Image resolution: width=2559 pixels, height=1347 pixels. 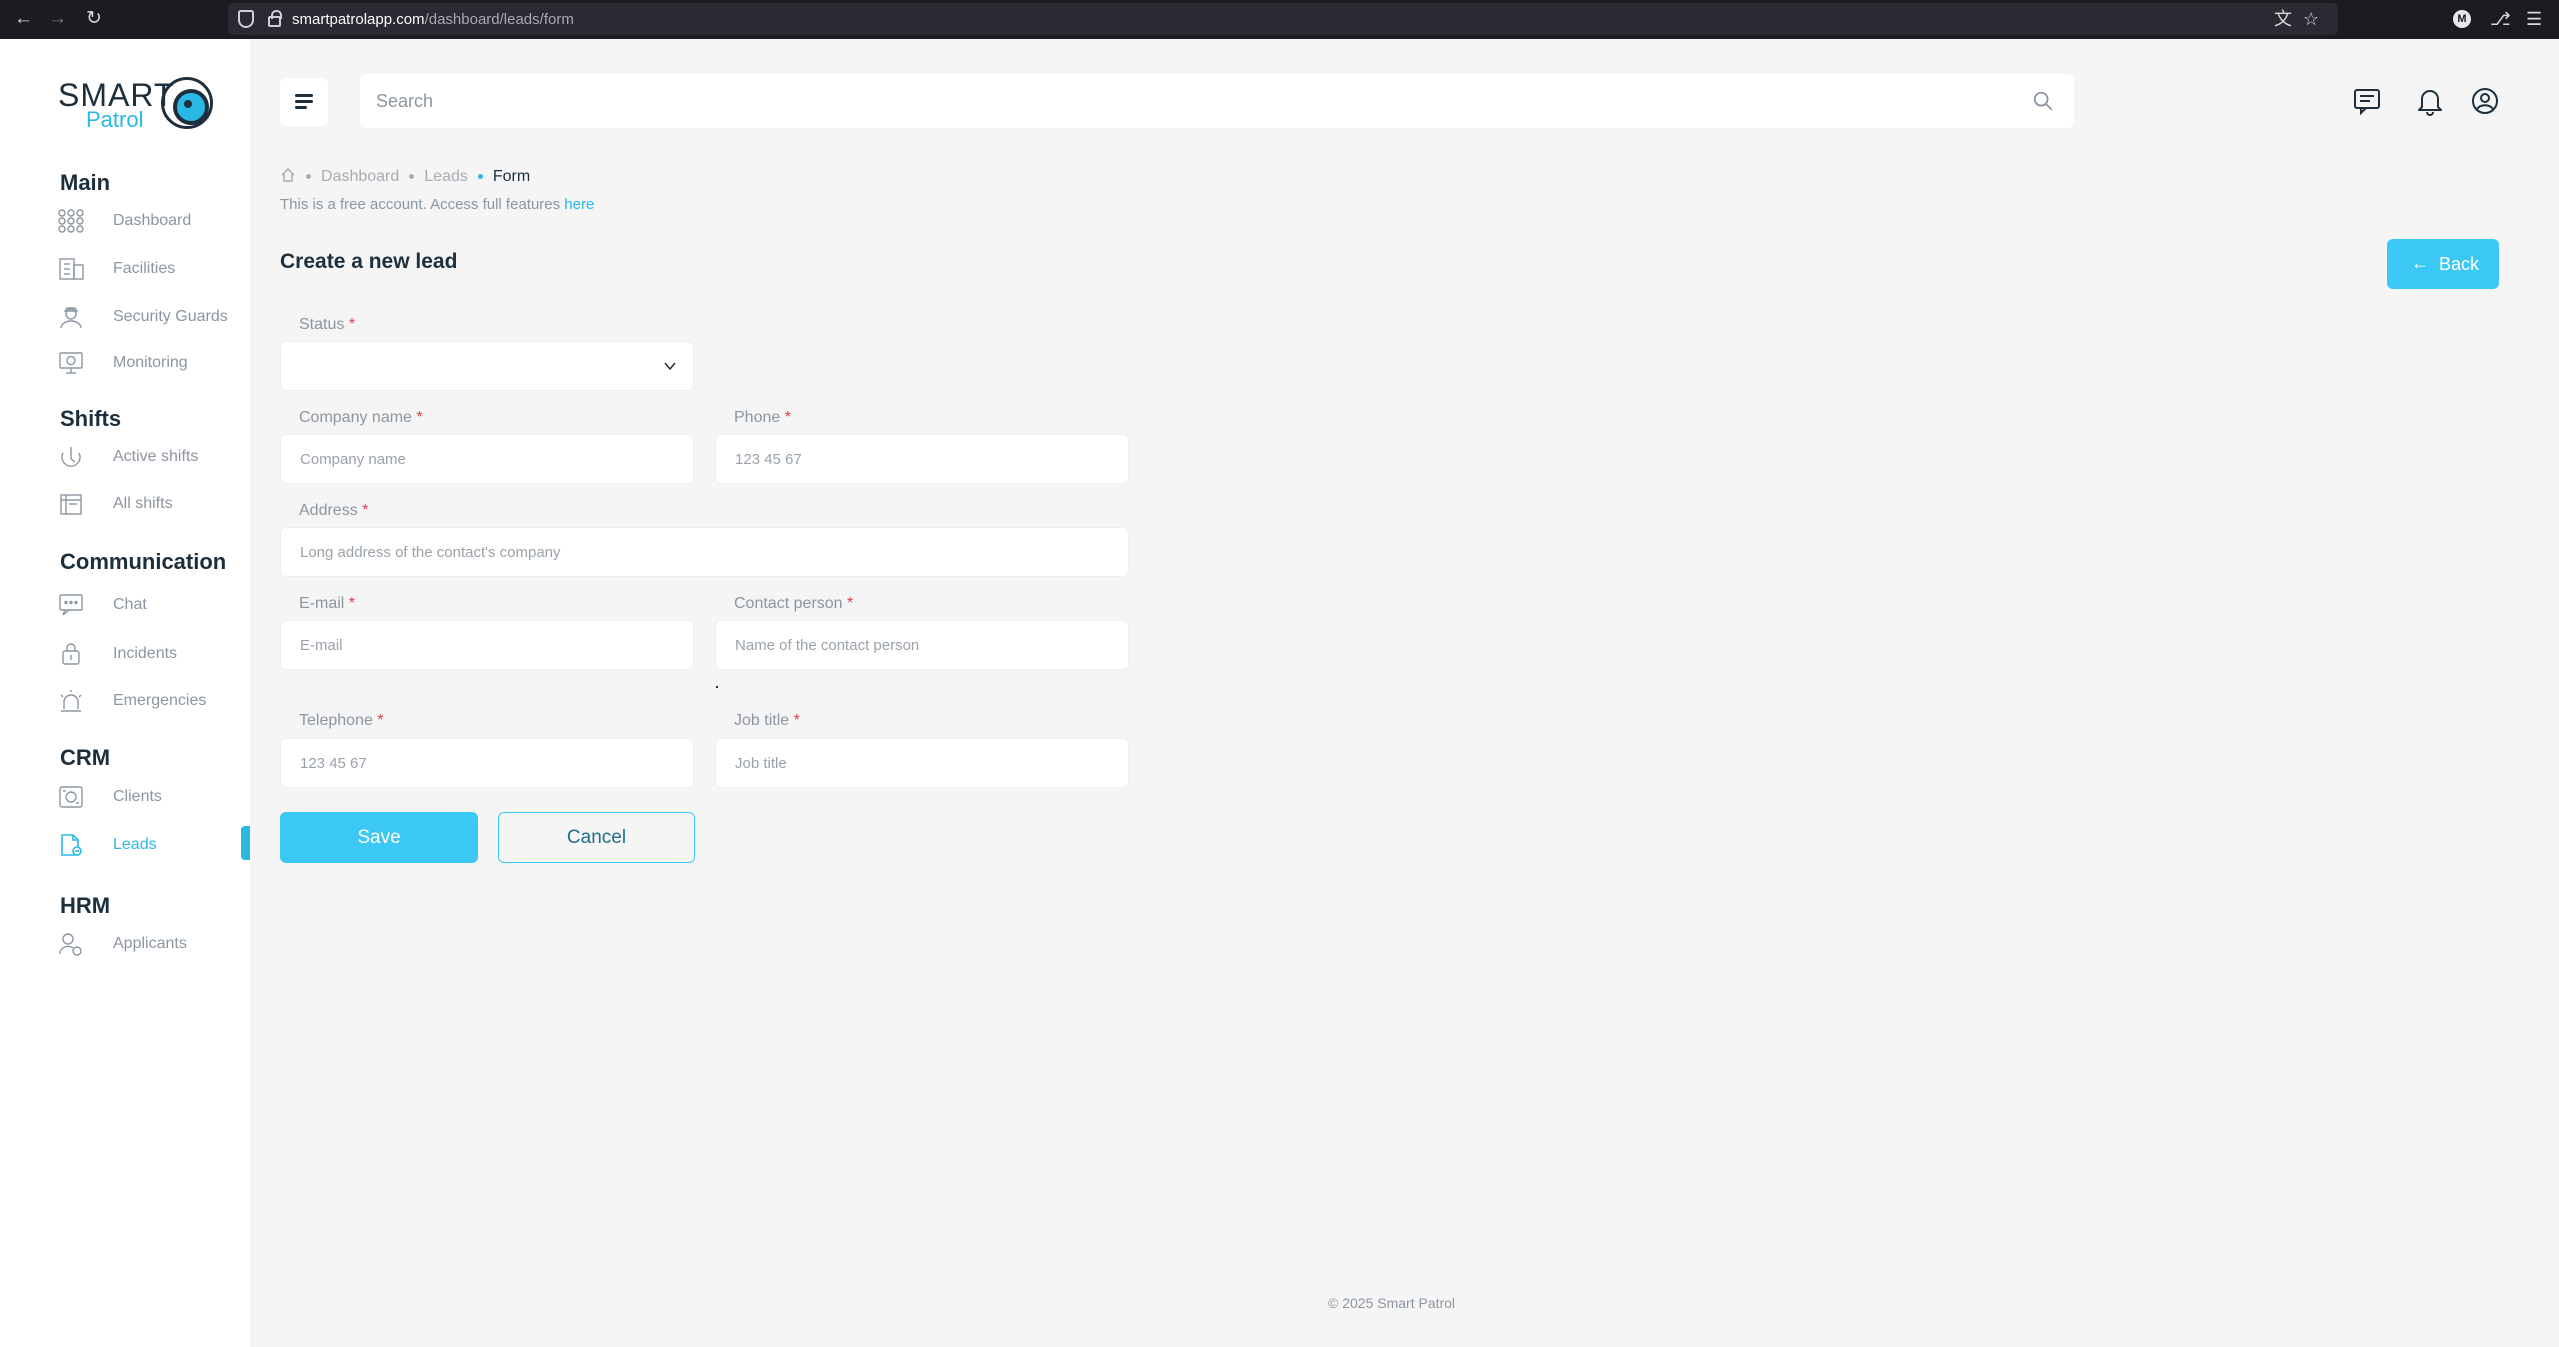 I want to click on job-title-input, so click(x=922, y=763).